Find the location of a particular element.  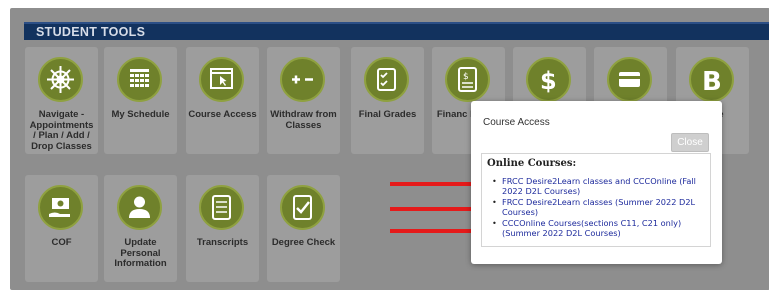

money-document-icon: $ is located at coordinates (467, 79).